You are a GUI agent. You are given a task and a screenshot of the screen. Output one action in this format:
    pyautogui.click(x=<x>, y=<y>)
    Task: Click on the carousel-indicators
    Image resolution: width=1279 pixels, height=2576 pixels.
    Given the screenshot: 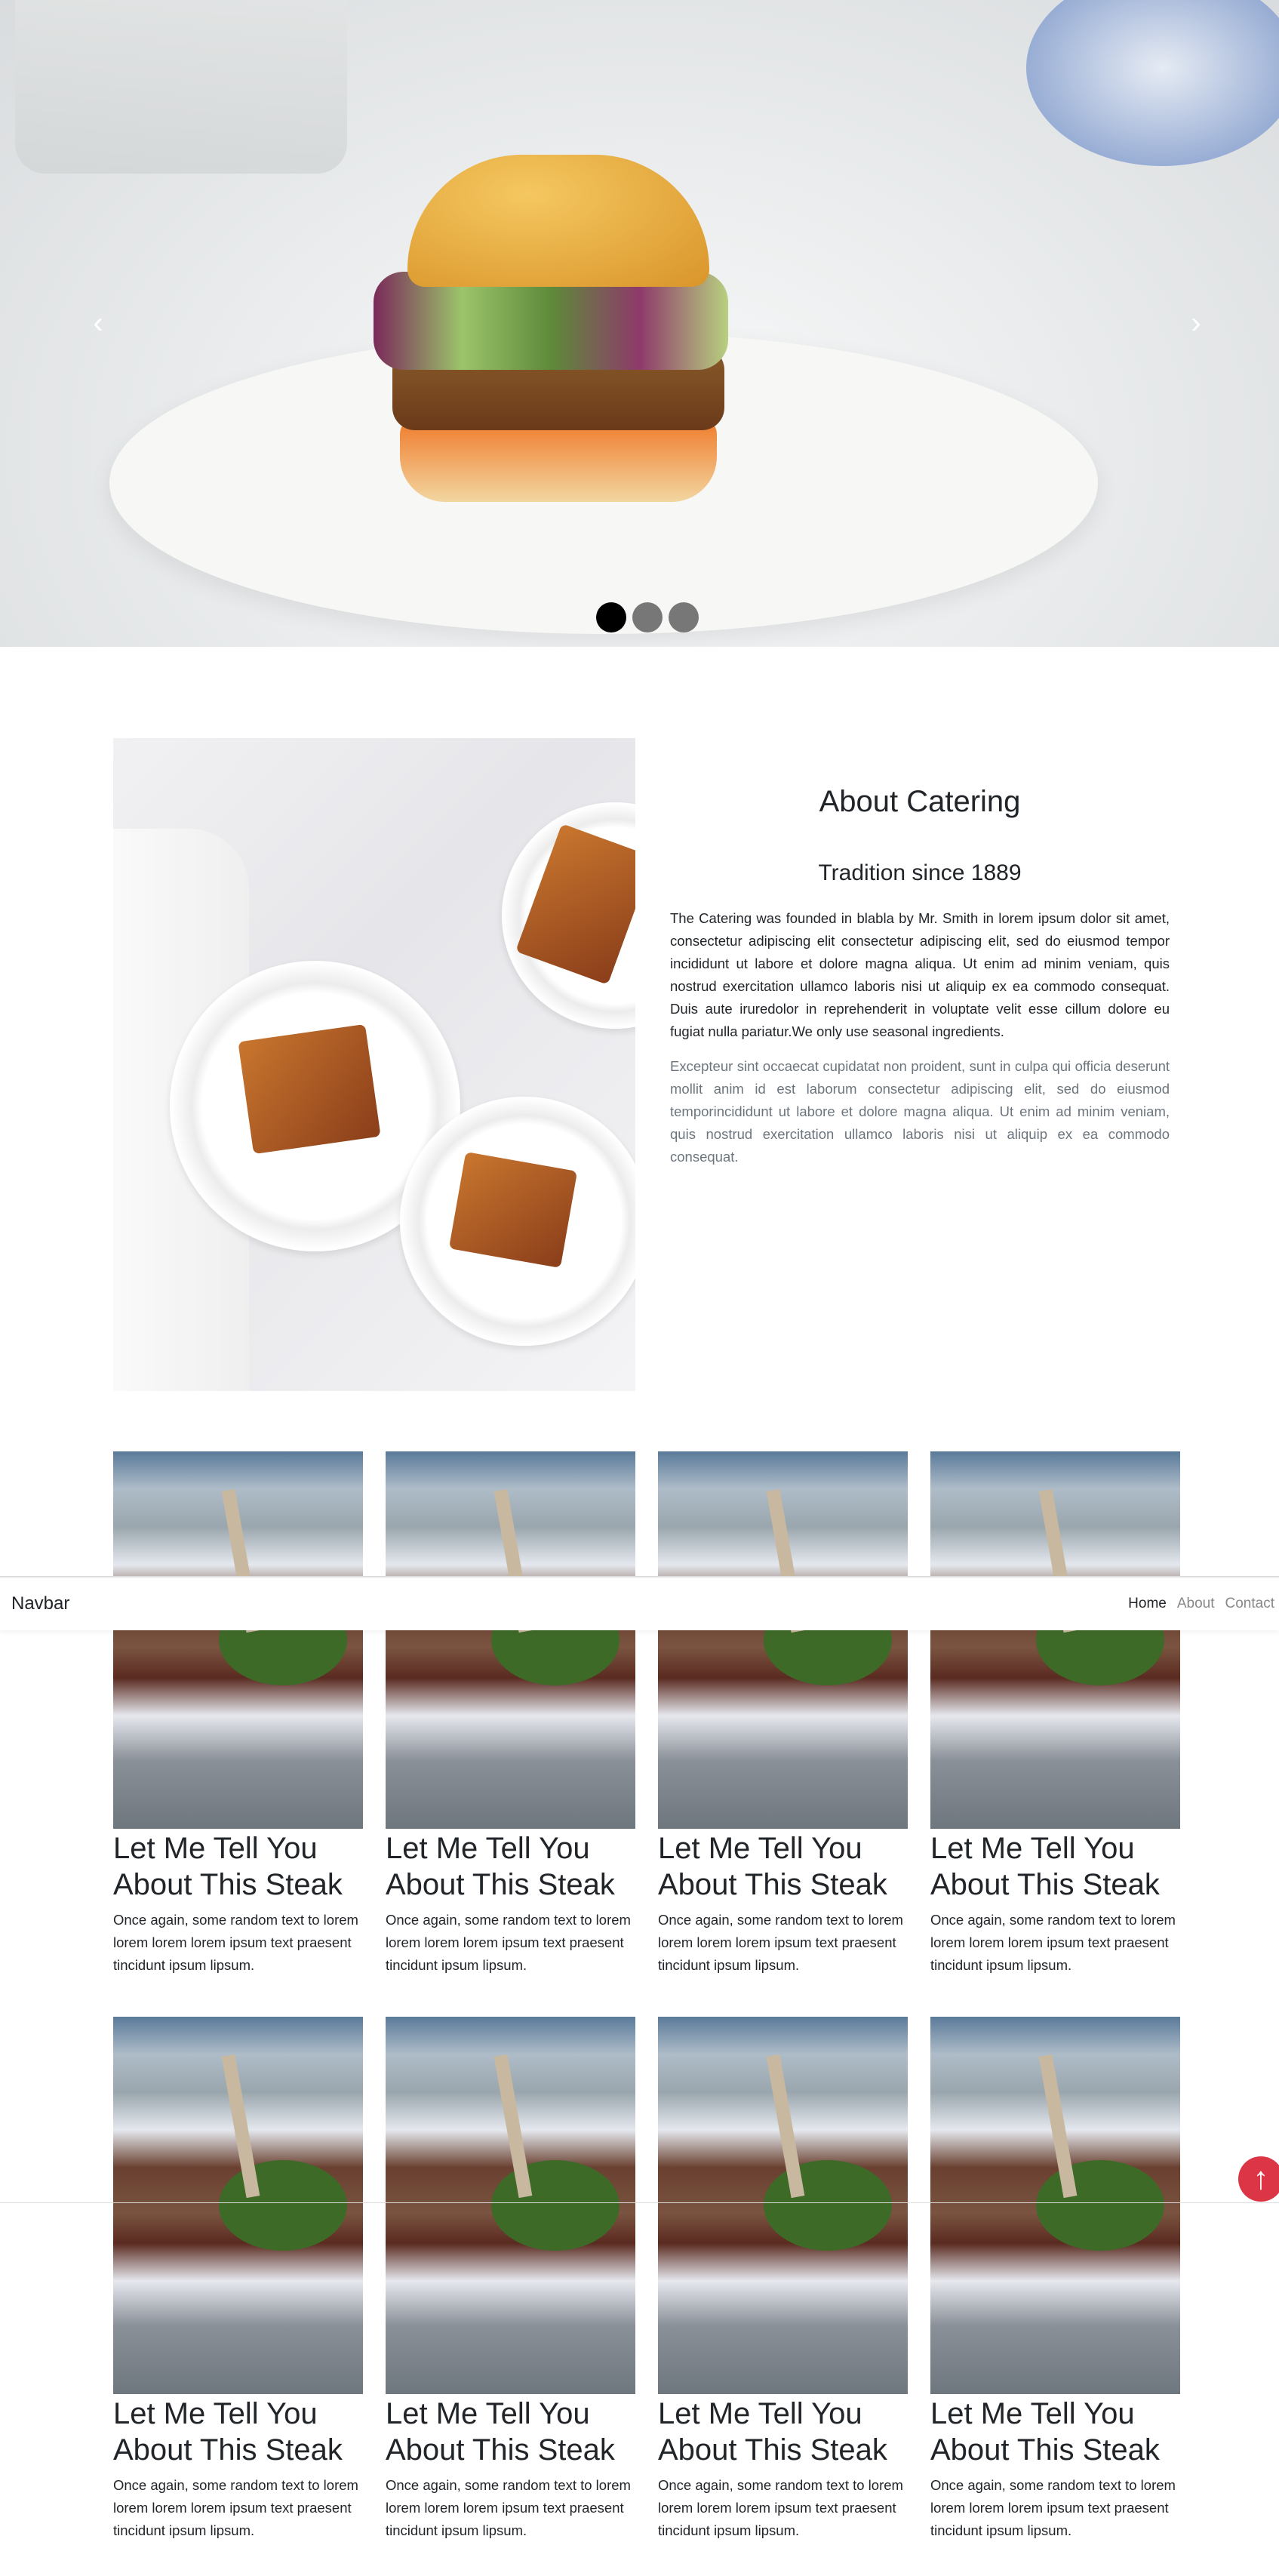 What is the action you would take?
    pyautogui.click(x=647, y=617)
    